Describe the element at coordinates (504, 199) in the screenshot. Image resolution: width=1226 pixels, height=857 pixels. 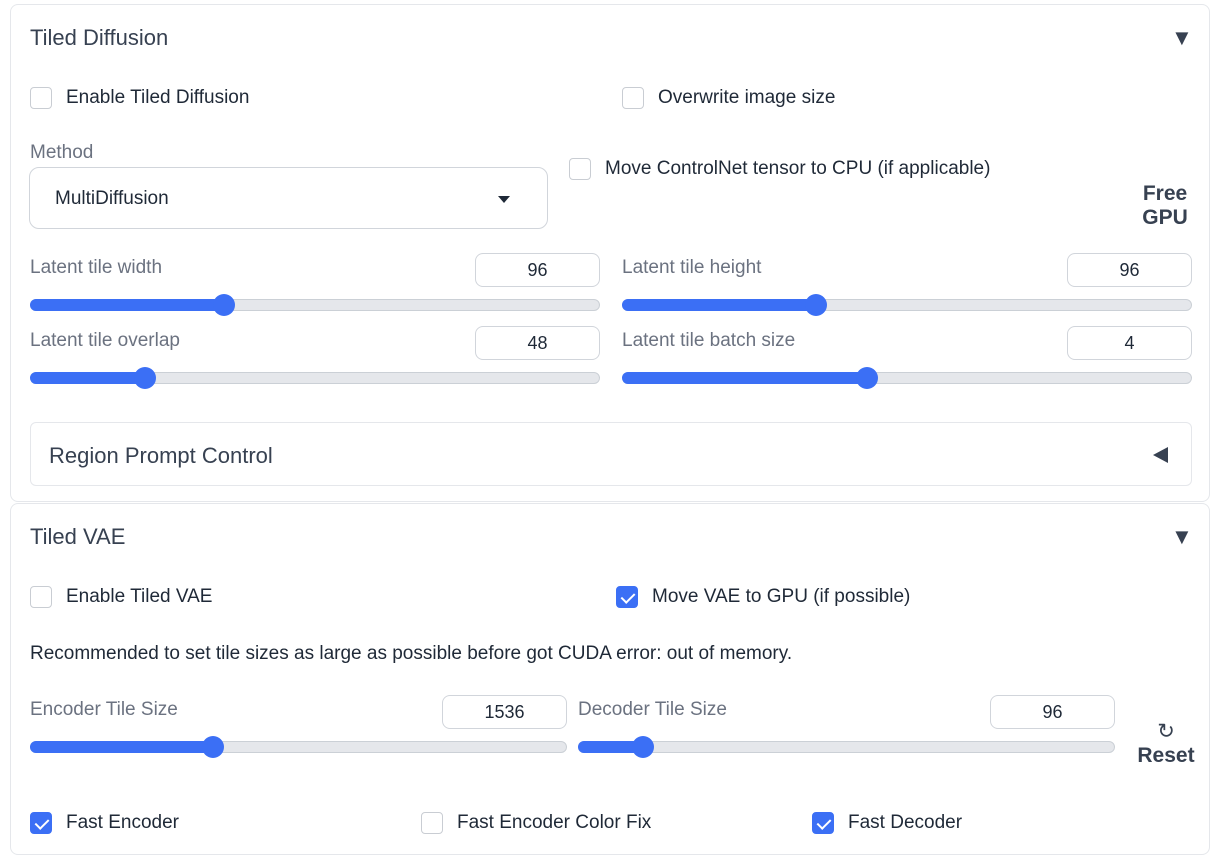
I see `caret-down-icon` at that location.